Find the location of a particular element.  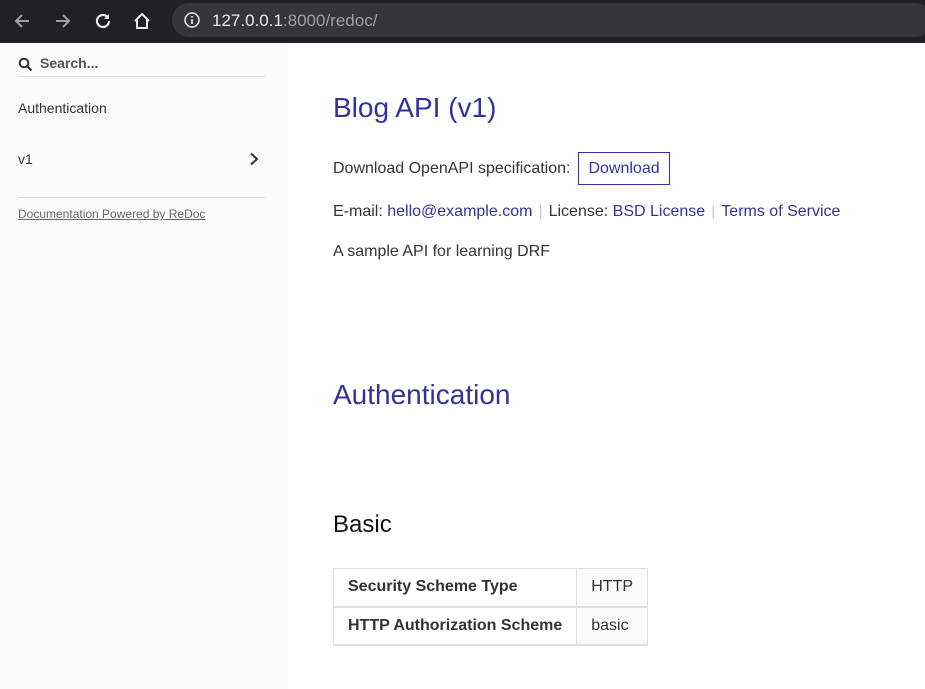

back-icon is located at coordinates (21, 21).